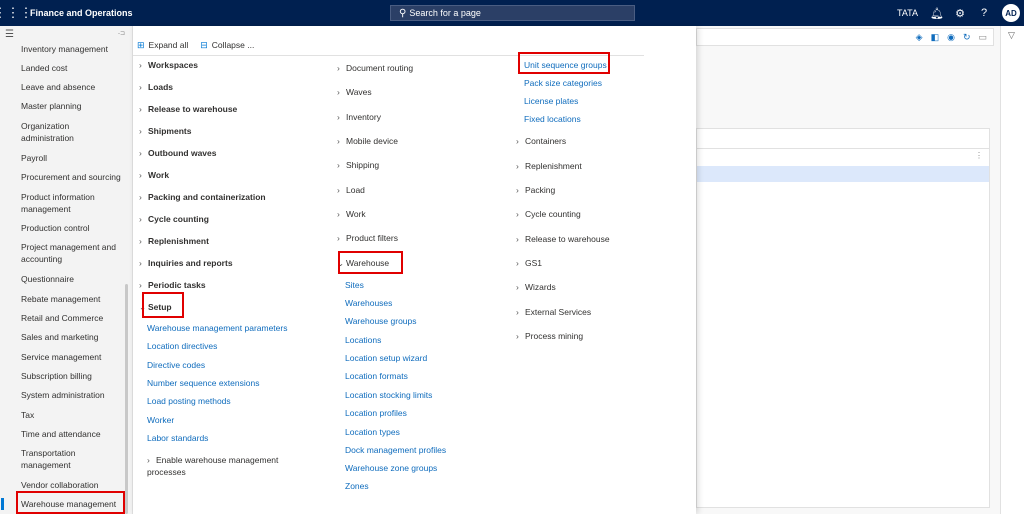  What do you see at coordinates (71, 459) in the screenshot?
I see `nav-item: Transportation management` at bounding box center [71, 459].